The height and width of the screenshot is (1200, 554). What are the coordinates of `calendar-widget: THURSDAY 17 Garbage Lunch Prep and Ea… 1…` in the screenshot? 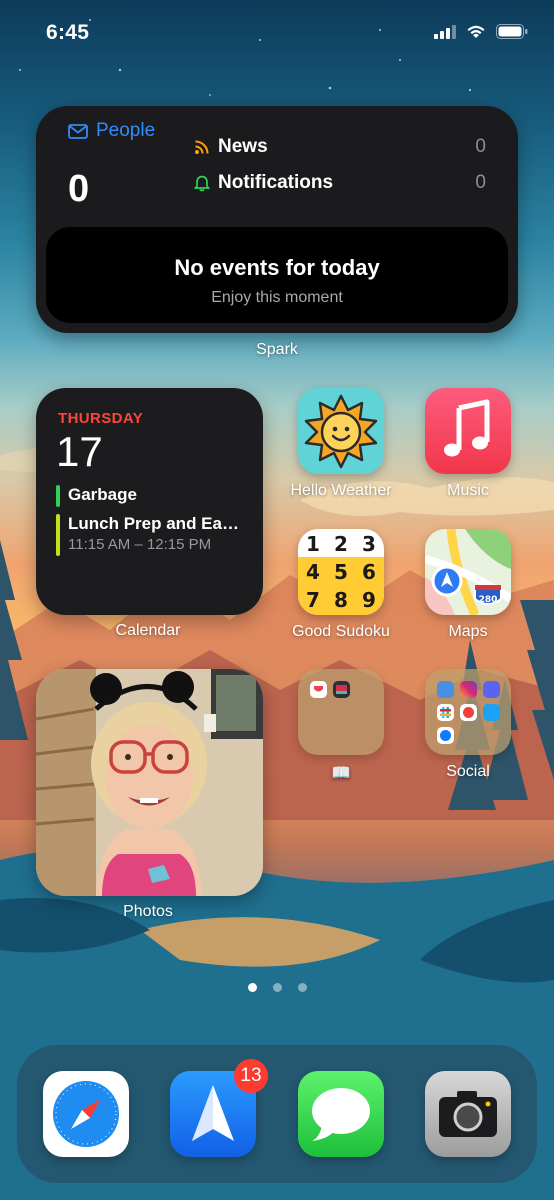 It's located at (149, 501).